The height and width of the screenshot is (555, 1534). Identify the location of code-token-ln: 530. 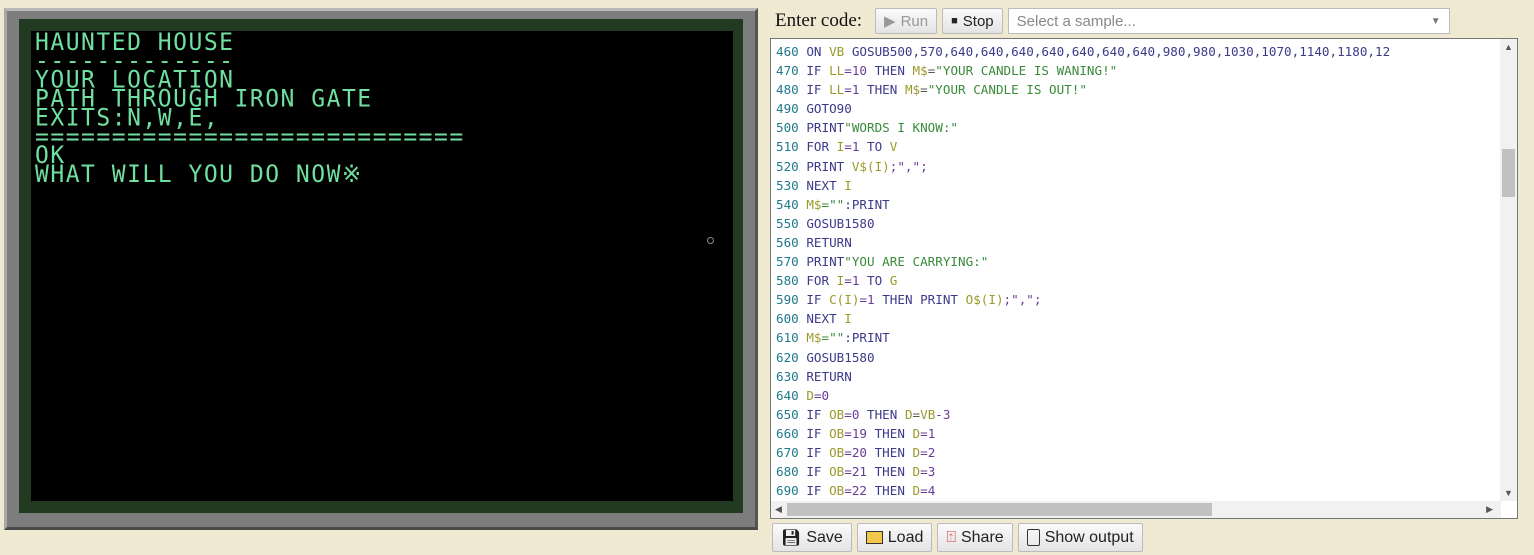
(787, 185).